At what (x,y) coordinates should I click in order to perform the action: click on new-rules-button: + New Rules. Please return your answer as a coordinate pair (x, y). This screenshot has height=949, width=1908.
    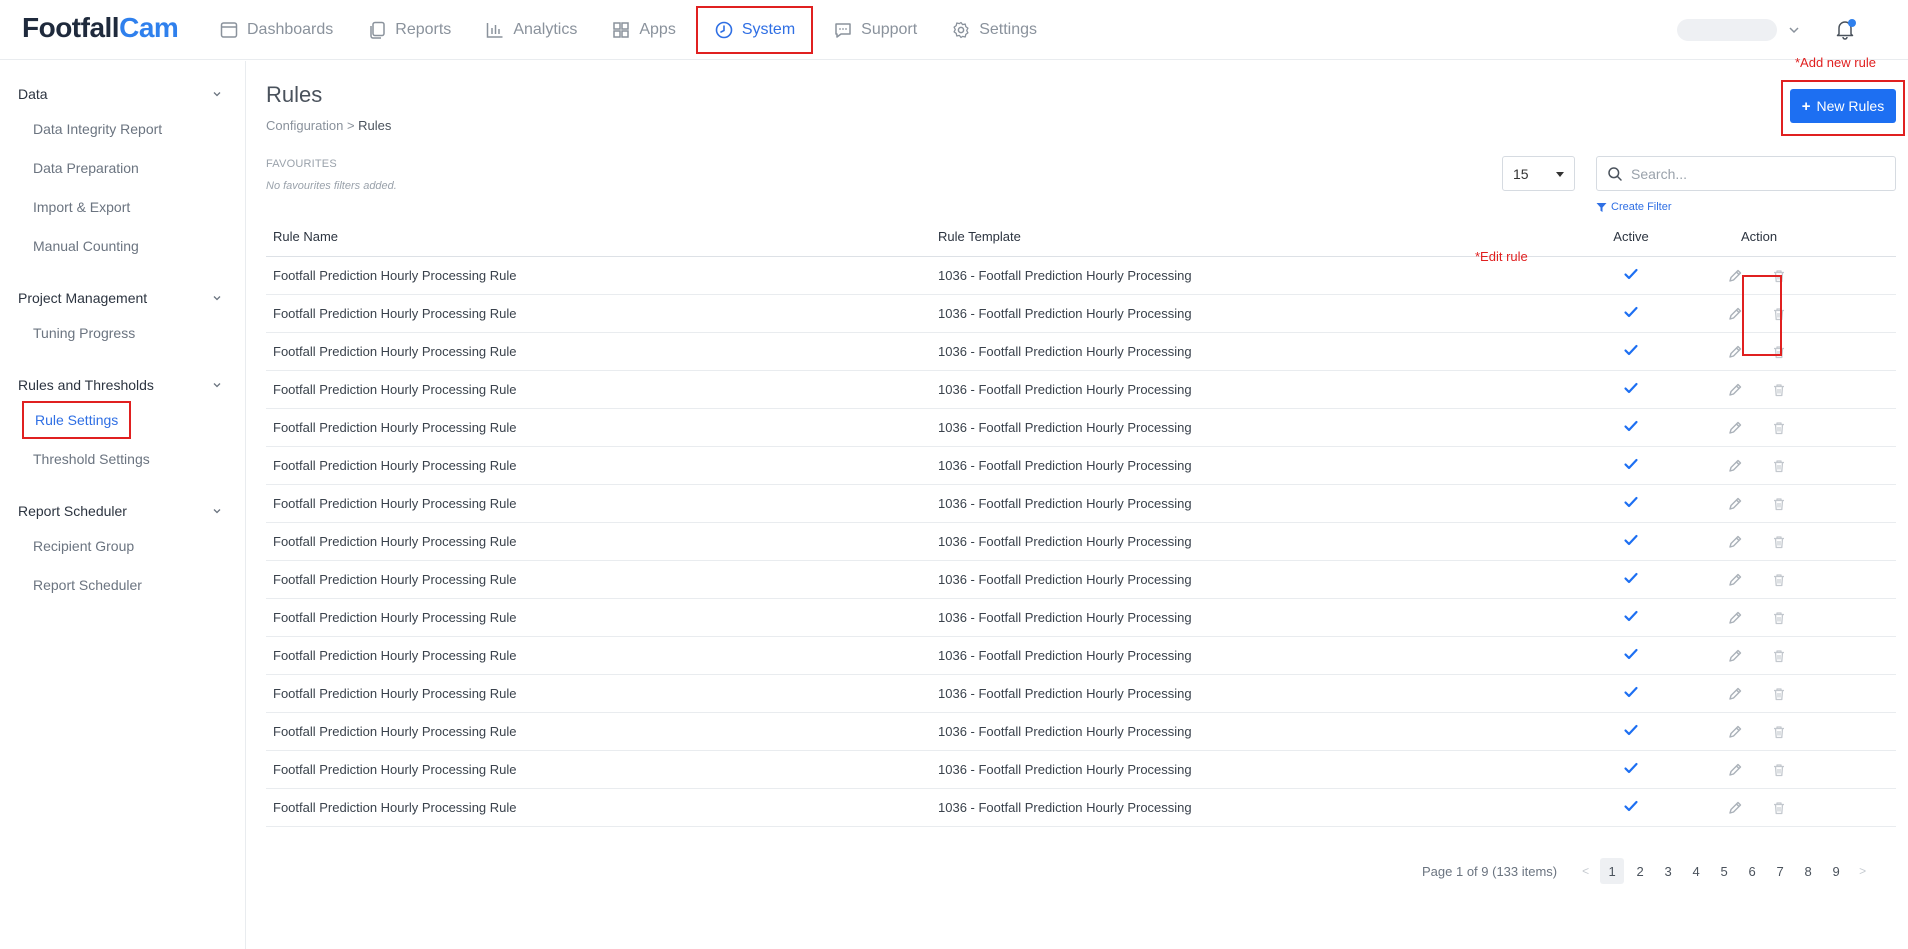
    Looking at the image, I should click on (1843, 106).